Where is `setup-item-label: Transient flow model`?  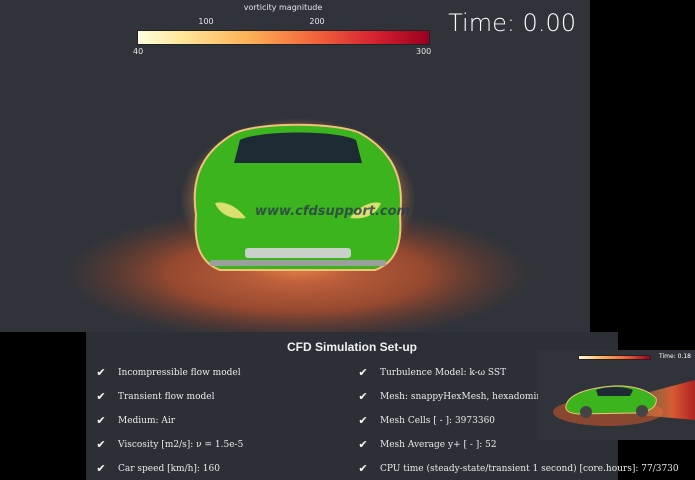
setup-item-label: Transient flow model is located at coordinates (166, 396).